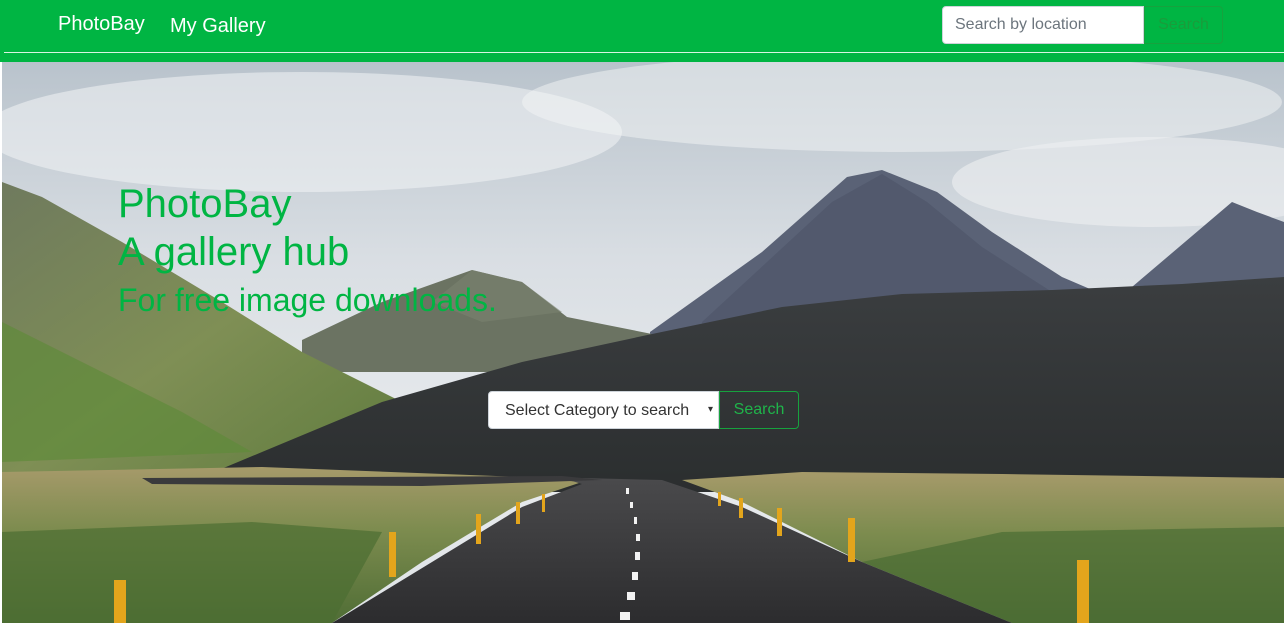  I want to click on hero-title: PhotoBay, so click(205, 204).